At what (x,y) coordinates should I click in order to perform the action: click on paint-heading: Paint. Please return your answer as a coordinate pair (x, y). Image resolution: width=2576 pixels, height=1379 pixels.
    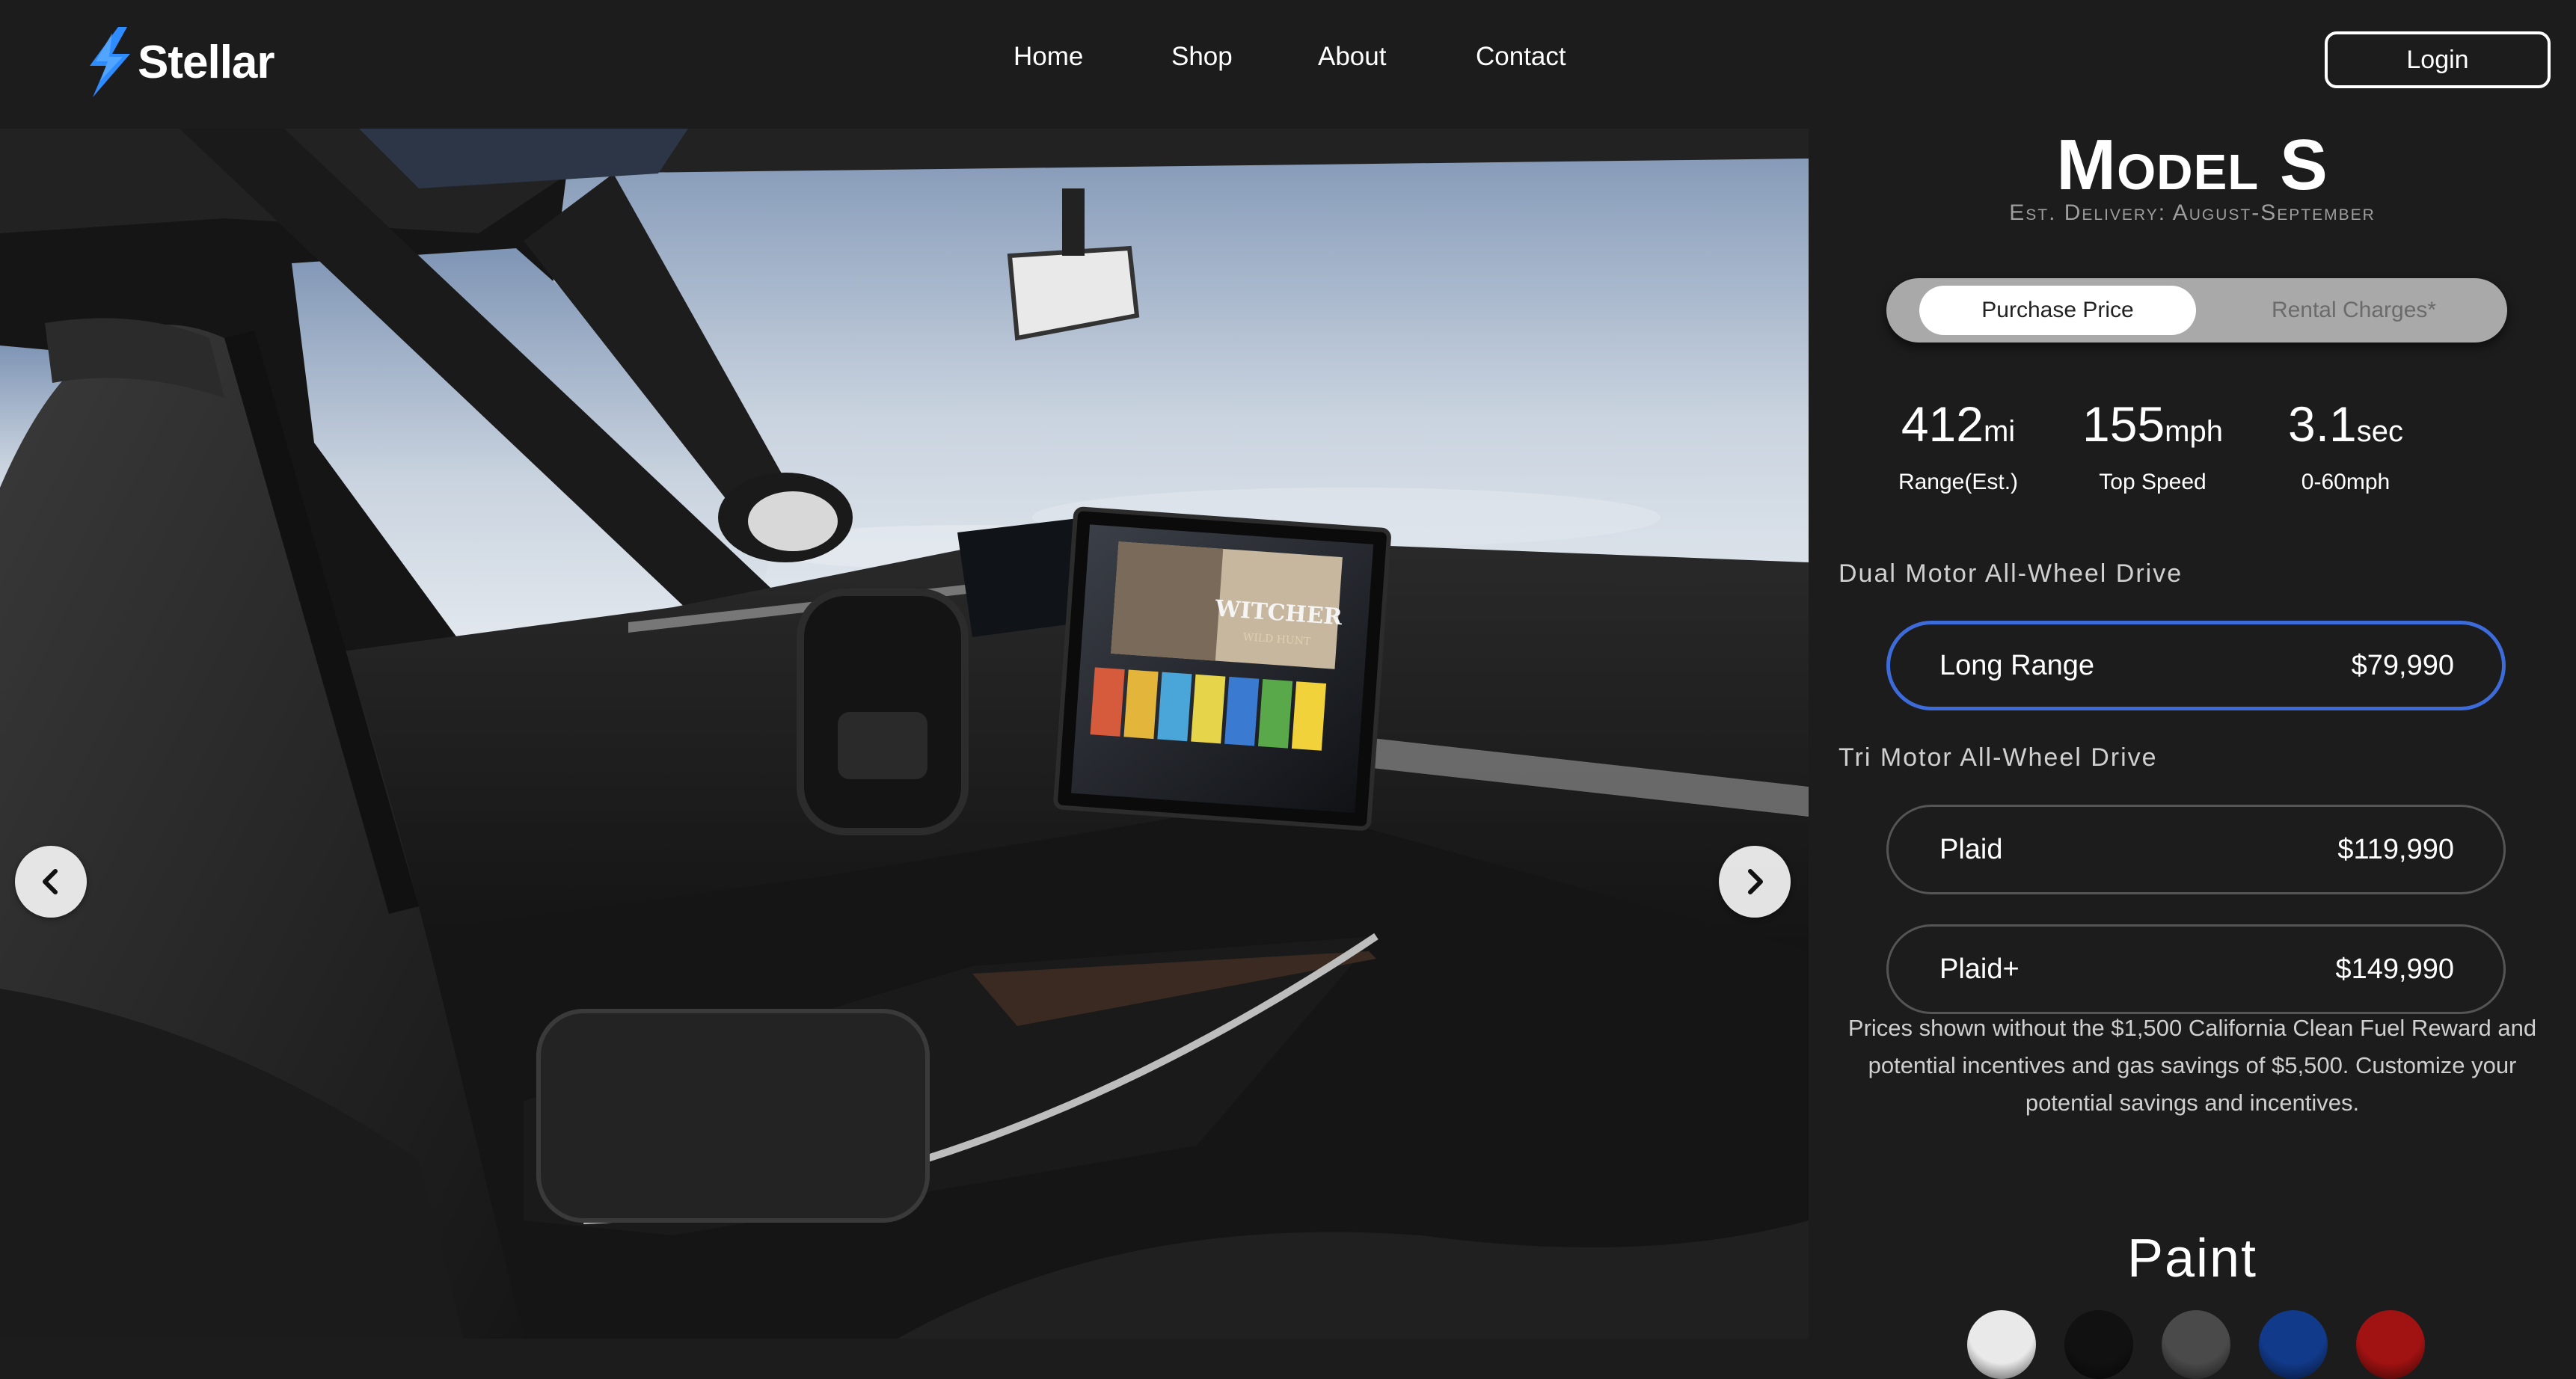
    Looking at the image, I should click on (2192, 1259).